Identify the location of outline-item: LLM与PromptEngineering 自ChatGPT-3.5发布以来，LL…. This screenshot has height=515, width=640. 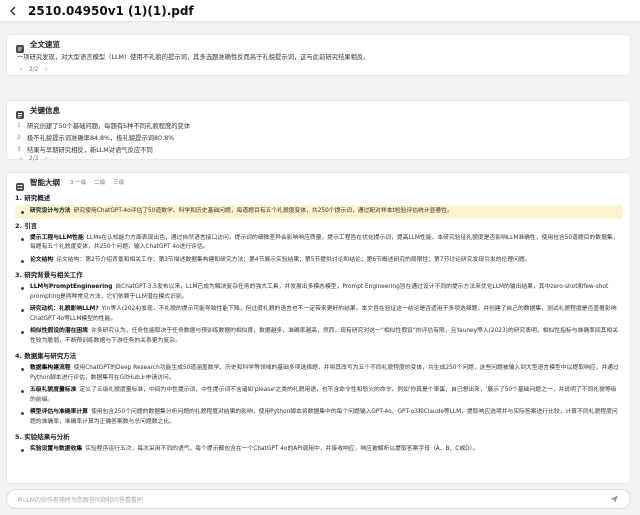
(318, 292).